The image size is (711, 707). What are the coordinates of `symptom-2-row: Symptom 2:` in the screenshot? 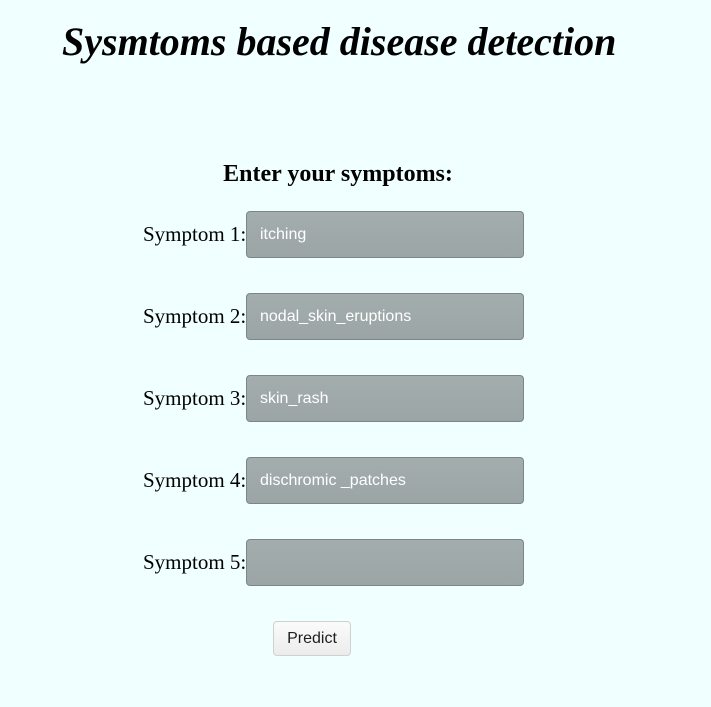 It's located at (300, 316).